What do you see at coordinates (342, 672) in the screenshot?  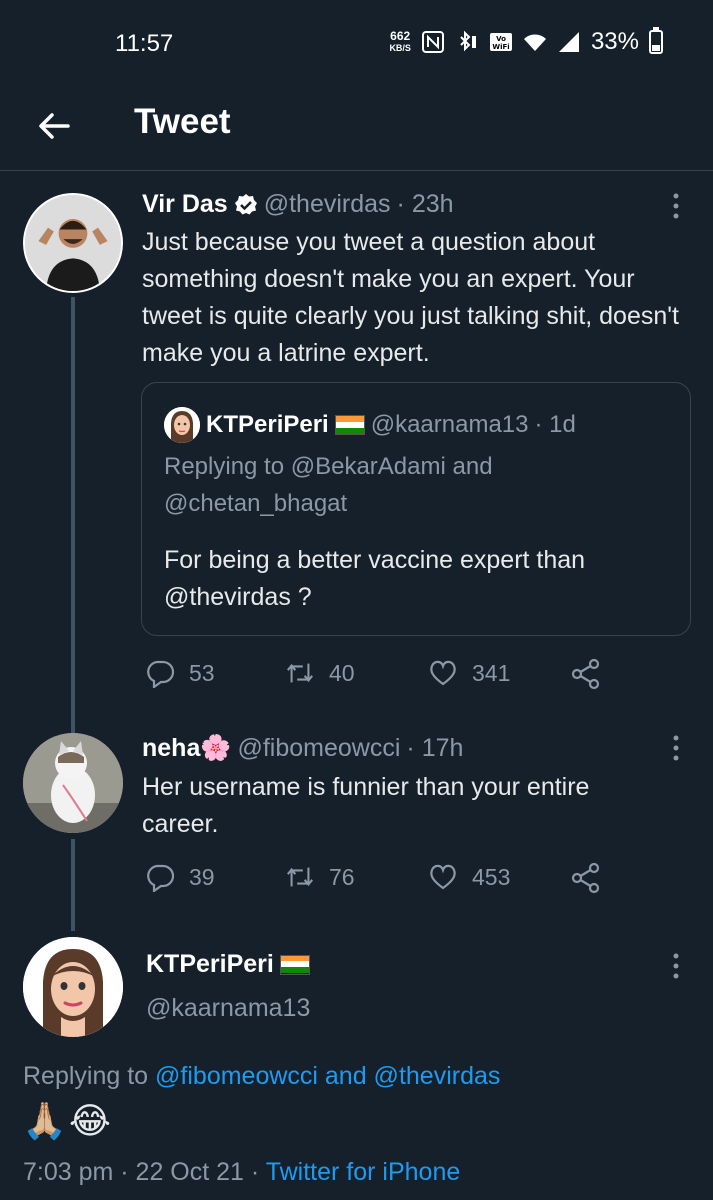 I see `retweet-count: 40` at bounding box center [342, 672].